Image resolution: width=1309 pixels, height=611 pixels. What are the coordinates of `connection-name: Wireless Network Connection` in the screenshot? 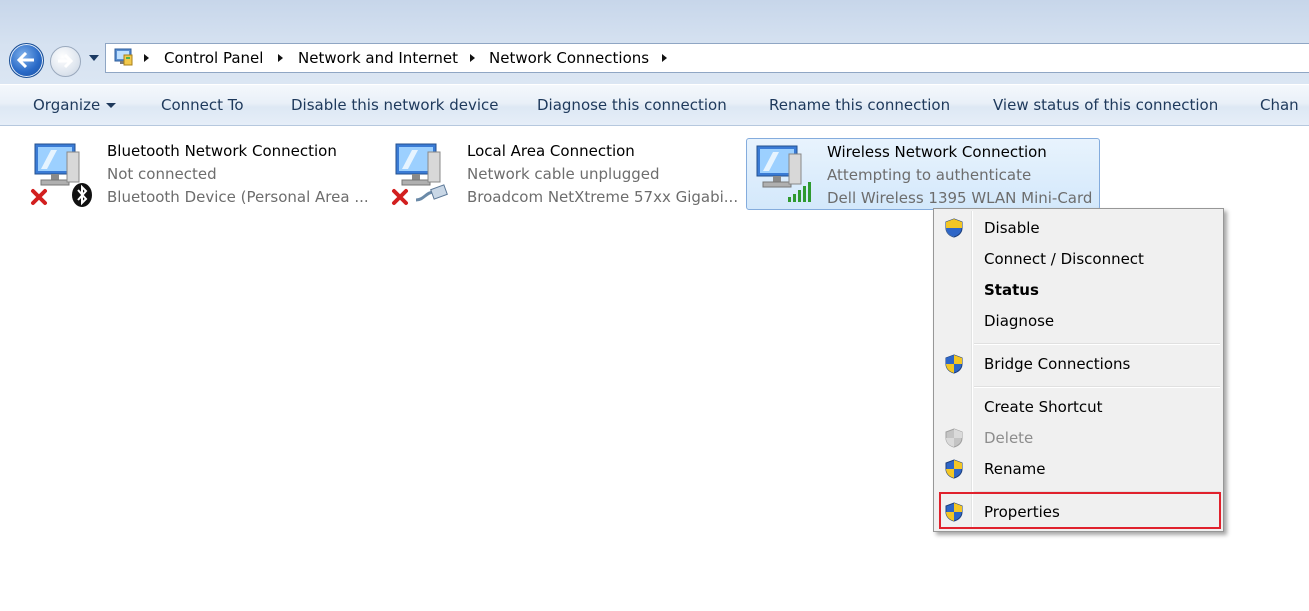 It's located at (937, 152).